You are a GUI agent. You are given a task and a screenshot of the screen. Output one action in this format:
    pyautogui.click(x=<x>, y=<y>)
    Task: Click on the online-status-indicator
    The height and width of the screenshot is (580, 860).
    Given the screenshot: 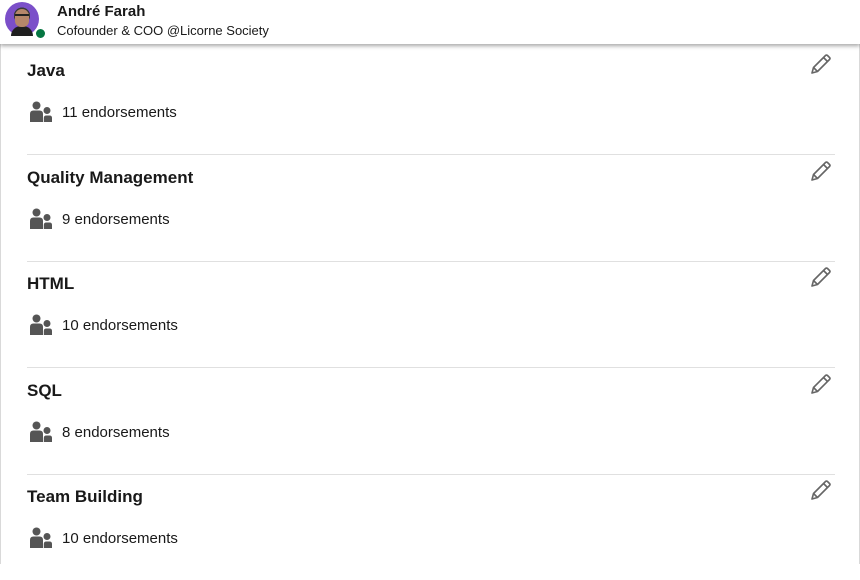 What is the action you would take?
    pyautogui.click(x=40, y=33)
    